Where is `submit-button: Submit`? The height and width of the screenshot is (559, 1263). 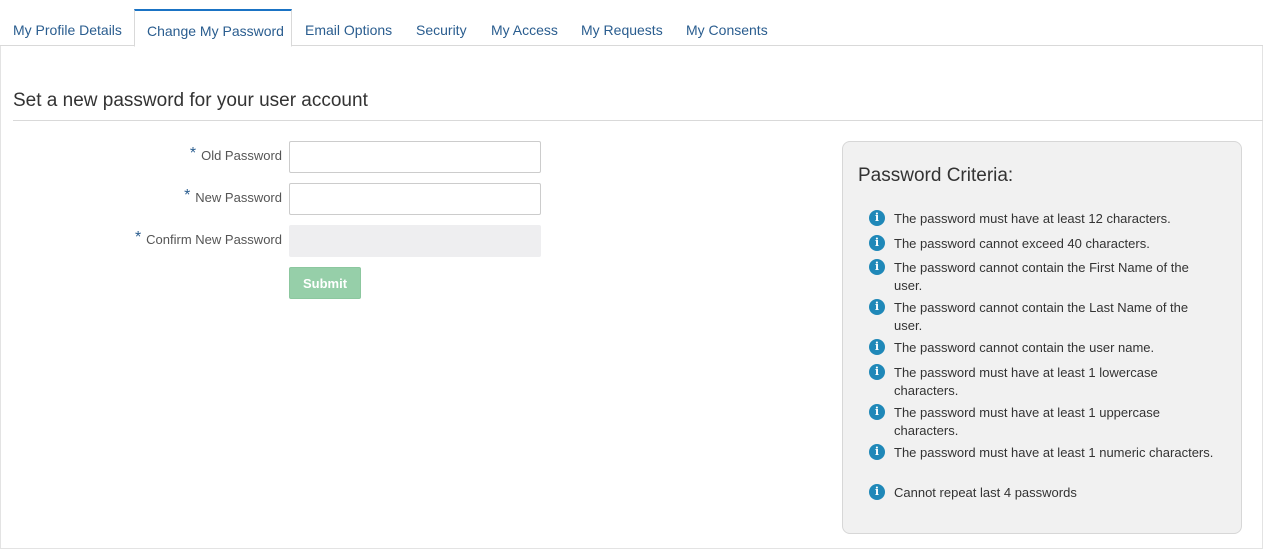 submit-button: Submit is located at coordinates (325, 283).